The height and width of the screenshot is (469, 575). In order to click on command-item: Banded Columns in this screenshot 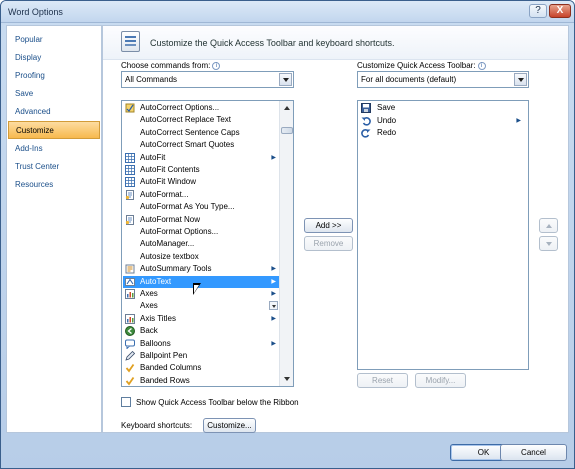, I will do `click(202, 368)`.